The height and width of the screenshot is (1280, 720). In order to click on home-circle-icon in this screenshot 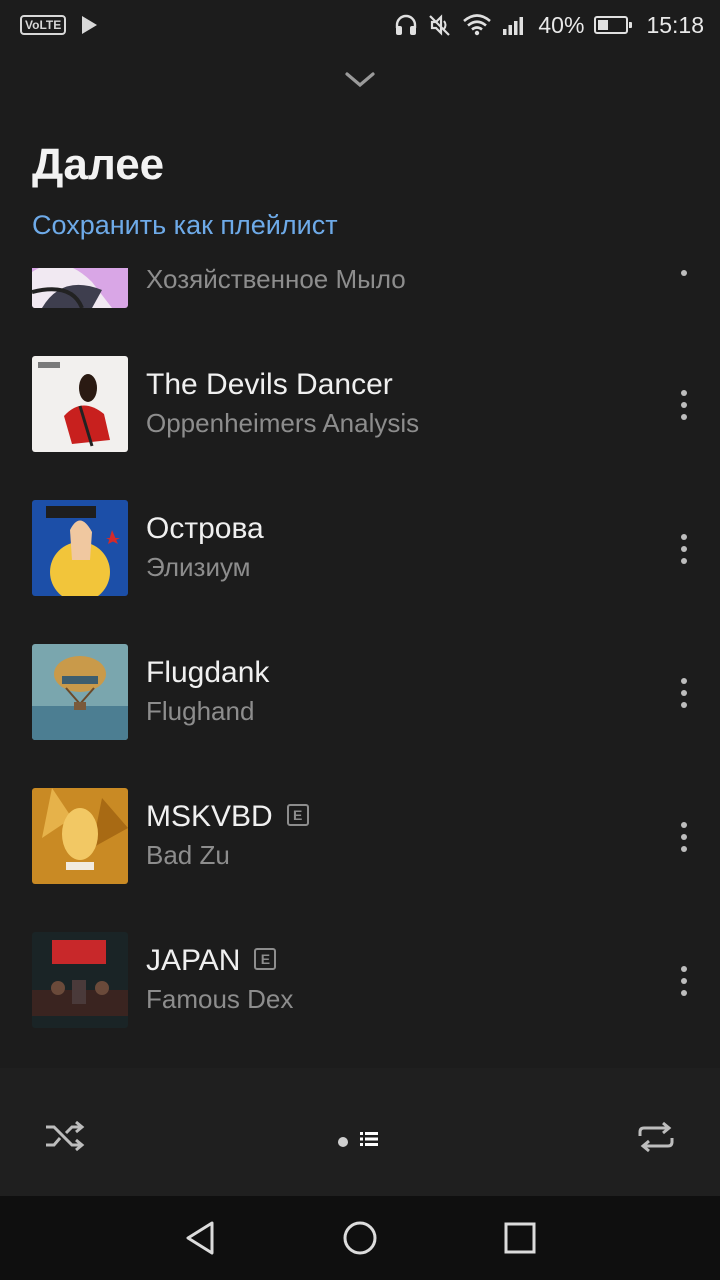, I will do `click(360, 1240)`.